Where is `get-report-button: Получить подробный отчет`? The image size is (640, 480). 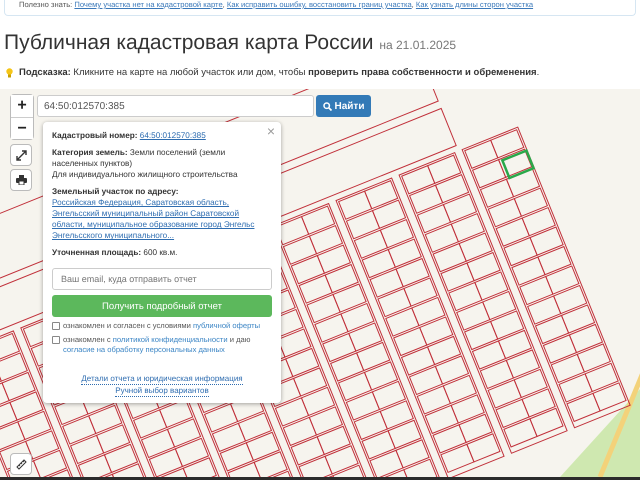 get-report-button: Получить подробный отчет is located at coordinates (162, 306).